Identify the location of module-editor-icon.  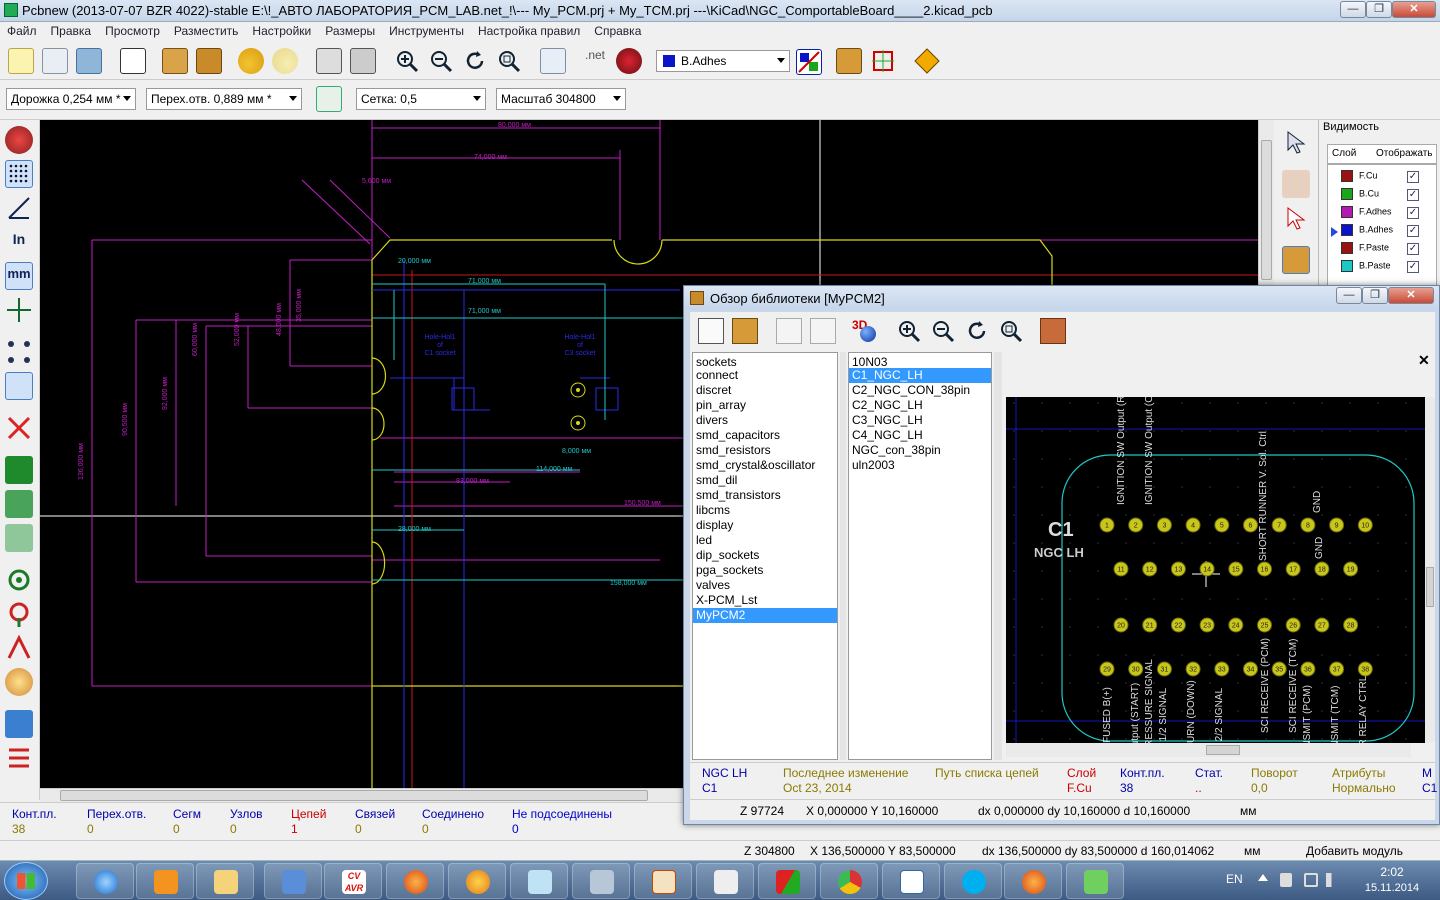
(175, 61).